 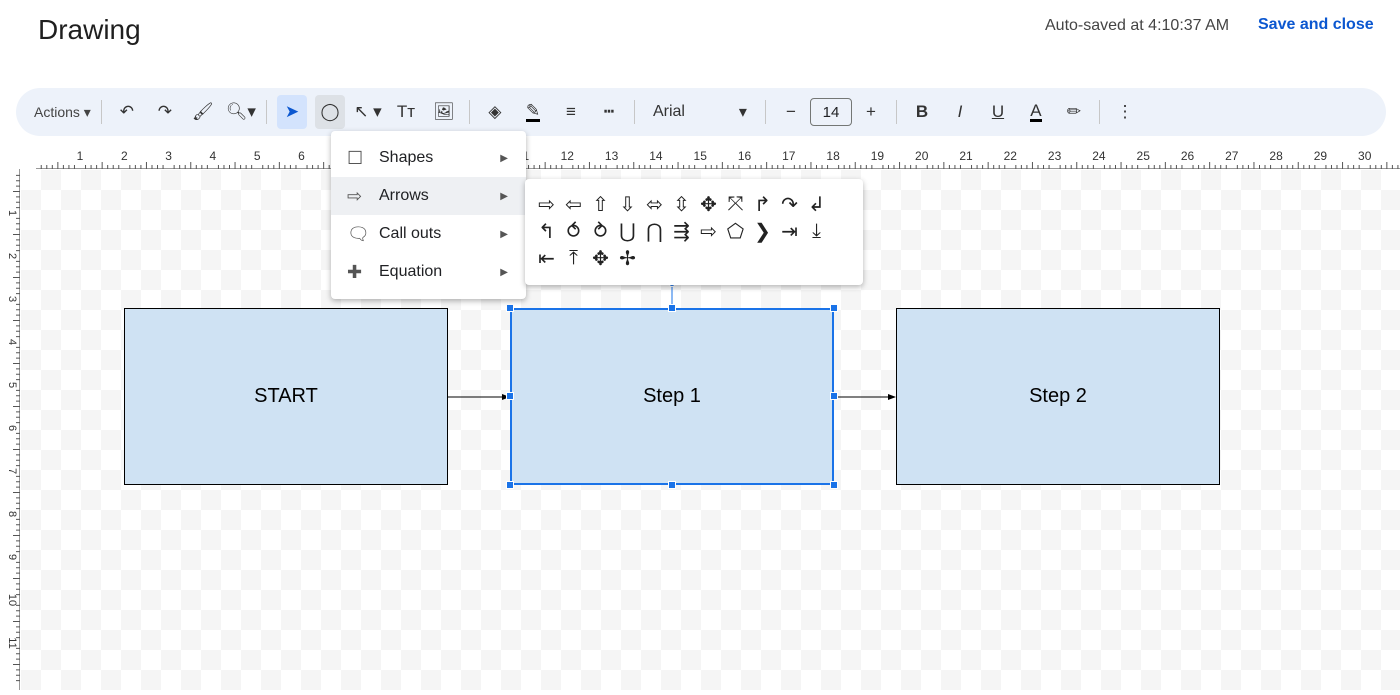 I want to click on menu-item-arrows: ⇨ Arrows ▶, so click(x=428, y=196).